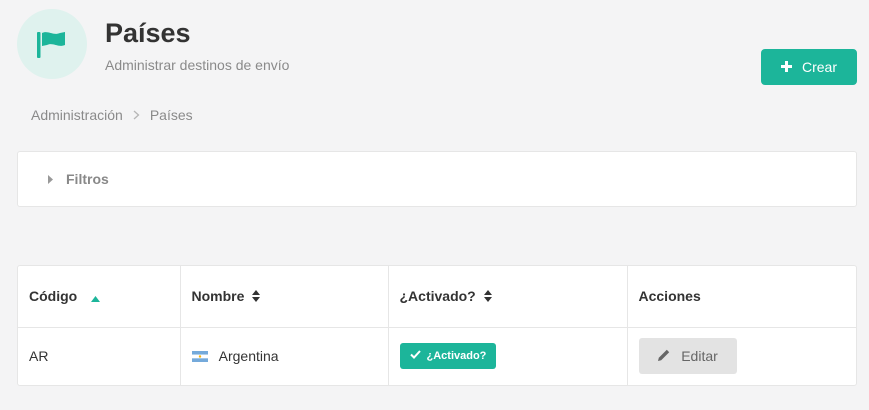 This screenshot has height=410, width=869. I want to click on active-badge: ¿Activado?, so click(448, 356).